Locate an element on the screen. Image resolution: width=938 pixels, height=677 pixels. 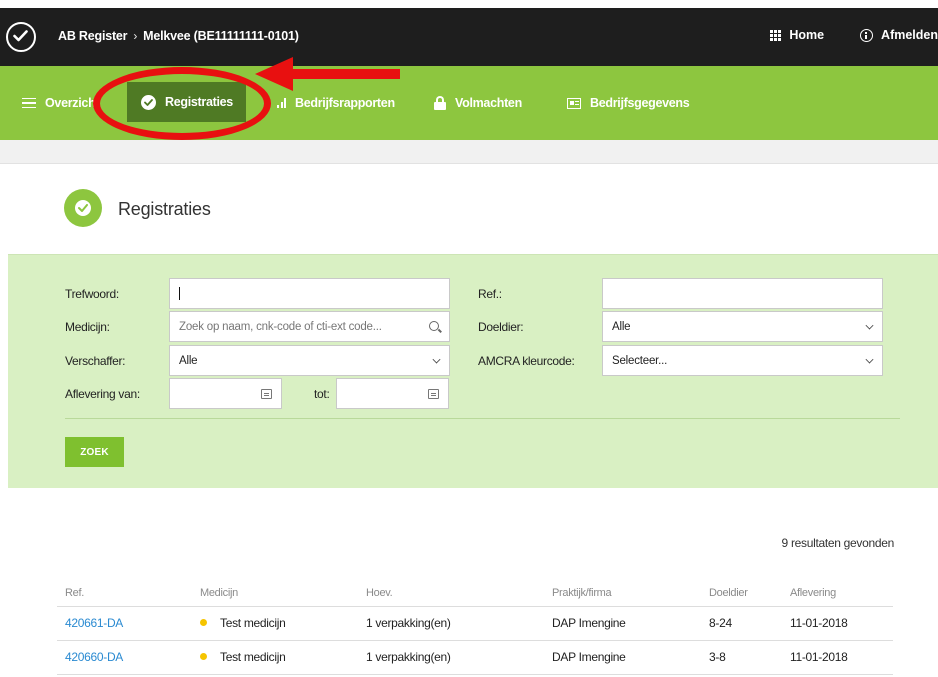
home-link: Home is located at coordinates (797, 35).